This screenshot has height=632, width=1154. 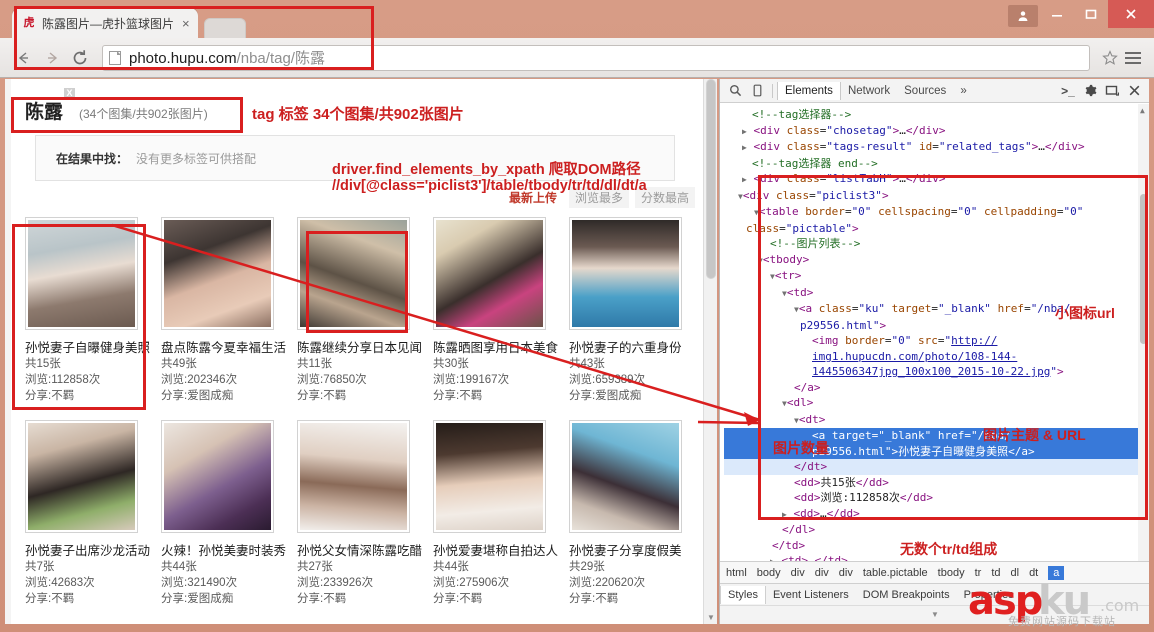 I want to click on dom-line: ▼<dt>, so click(x=936, y=420).